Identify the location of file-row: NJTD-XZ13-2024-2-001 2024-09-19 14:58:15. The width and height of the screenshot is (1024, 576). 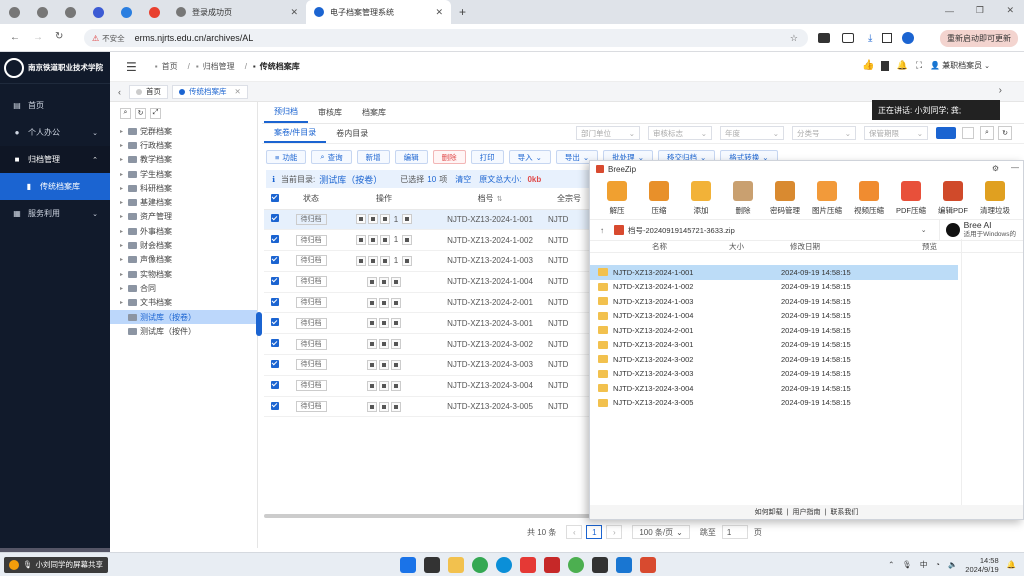
(774, 330).